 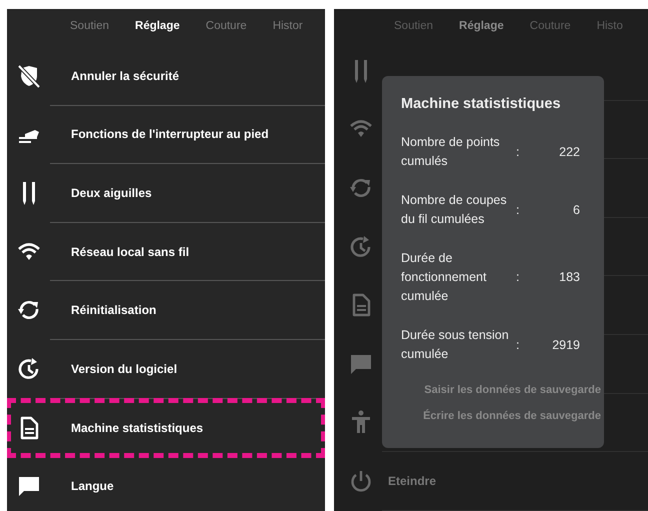 I want to click on stat-label: Durée de fonctionnement cumulée, so click(x=444, y=277).